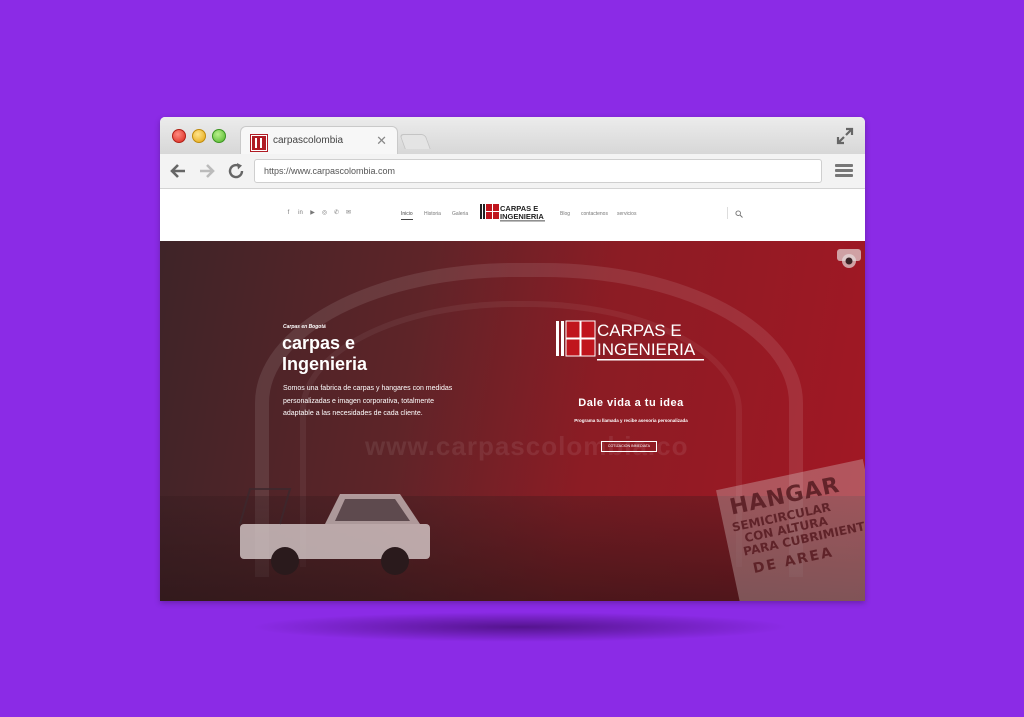 This screenshot has height=717, width=1024. What do you see at coordinates (512, 136) in the screenshot?
I see `title-bar: carpascolombia ✕` at bounding box center [512, 136].